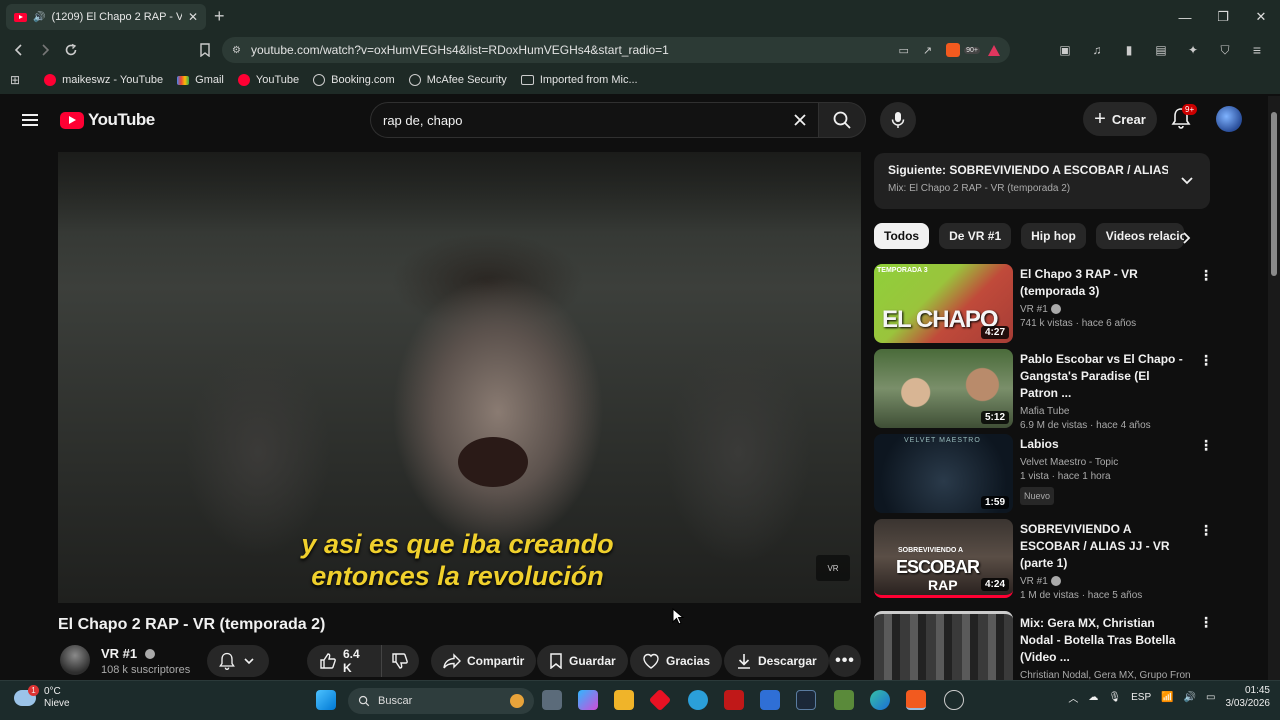 The width and height of the screenshot is (1280, 720). Describe the element at coordinates (1274, 388) in the screenshot. I see `page-scrollbar` at that location.